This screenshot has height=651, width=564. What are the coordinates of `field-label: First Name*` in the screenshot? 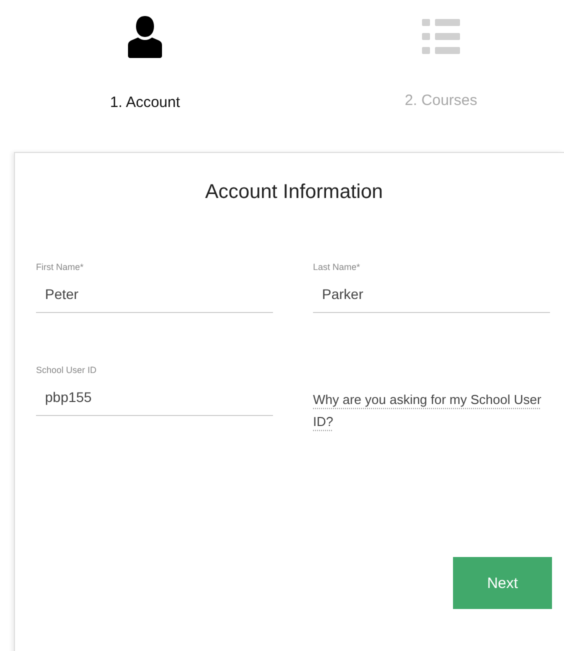 It's located at (60, 267).